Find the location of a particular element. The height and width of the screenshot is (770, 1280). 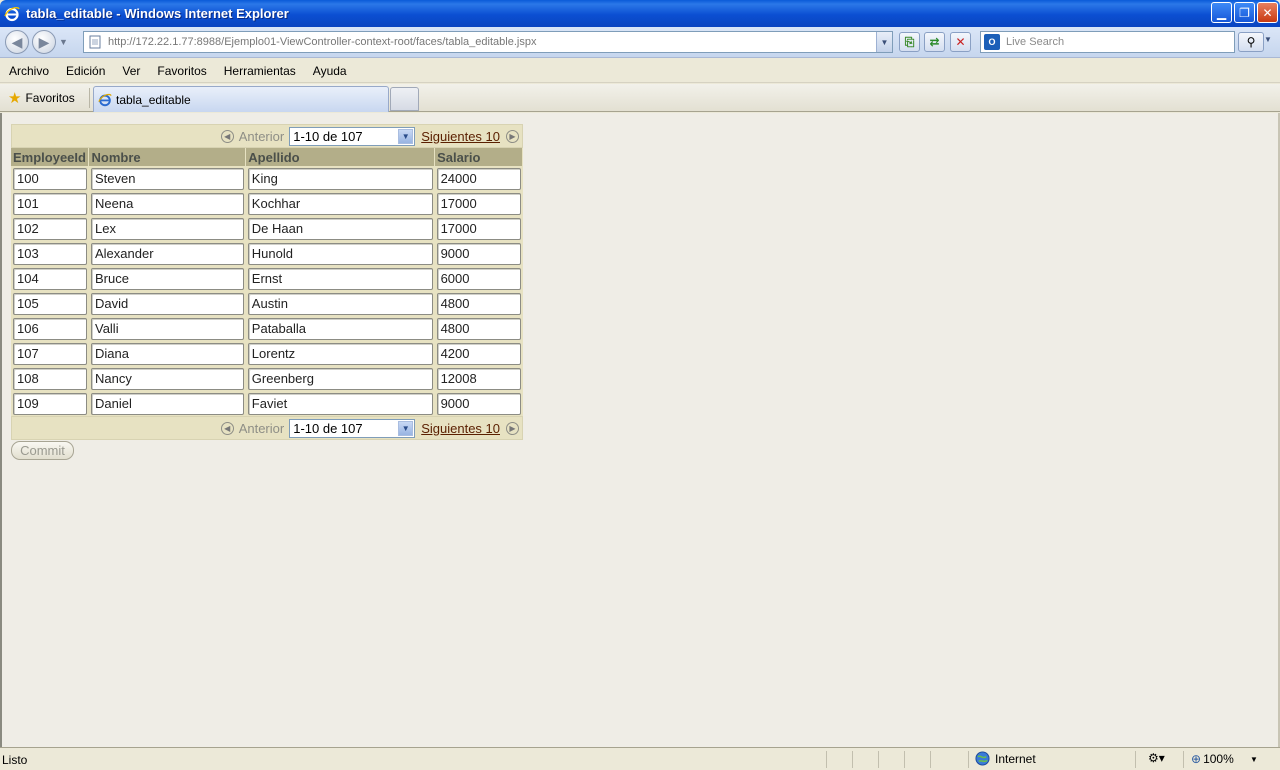

nombre-input: Neena is located at coordinates (167, 203).